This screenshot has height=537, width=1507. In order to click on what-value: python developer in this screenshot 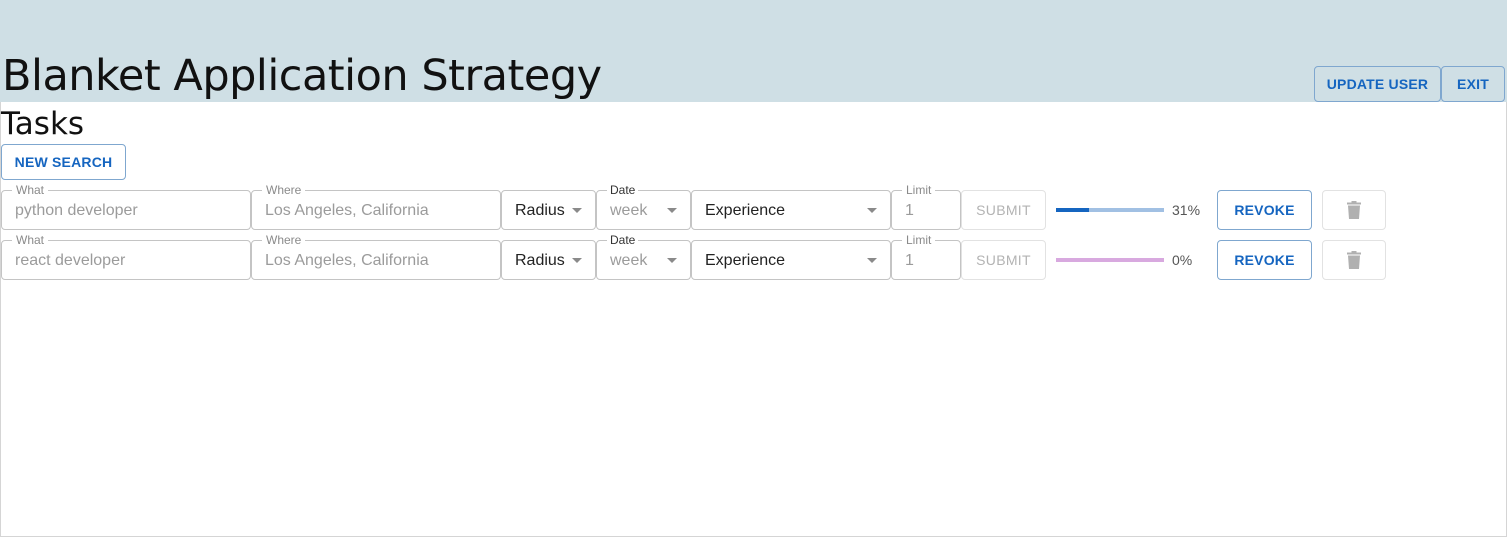, I will do `click(76, 210)`.